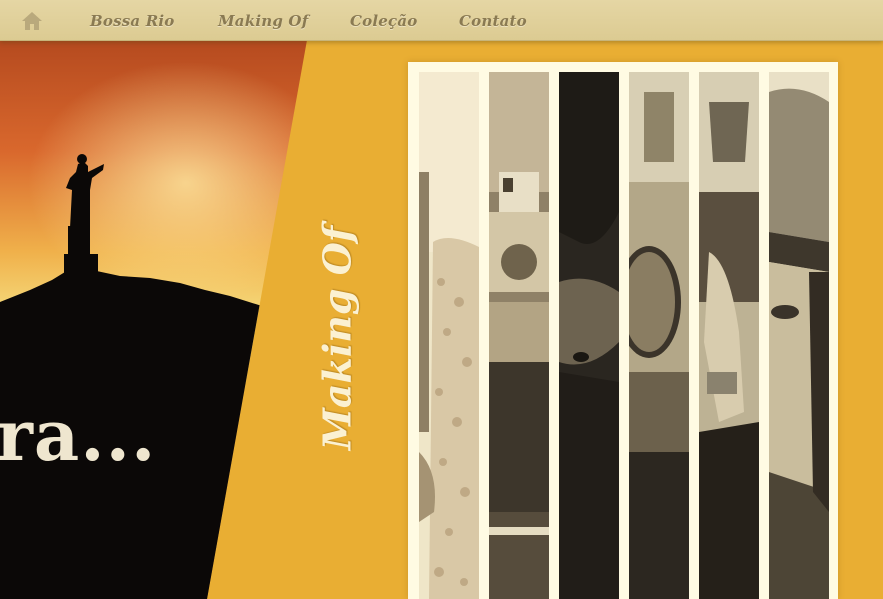  What do you see at coordinates (337, 338) in the screenshot?
I see `section-title: Making Of` at bounding box center [337, 338].